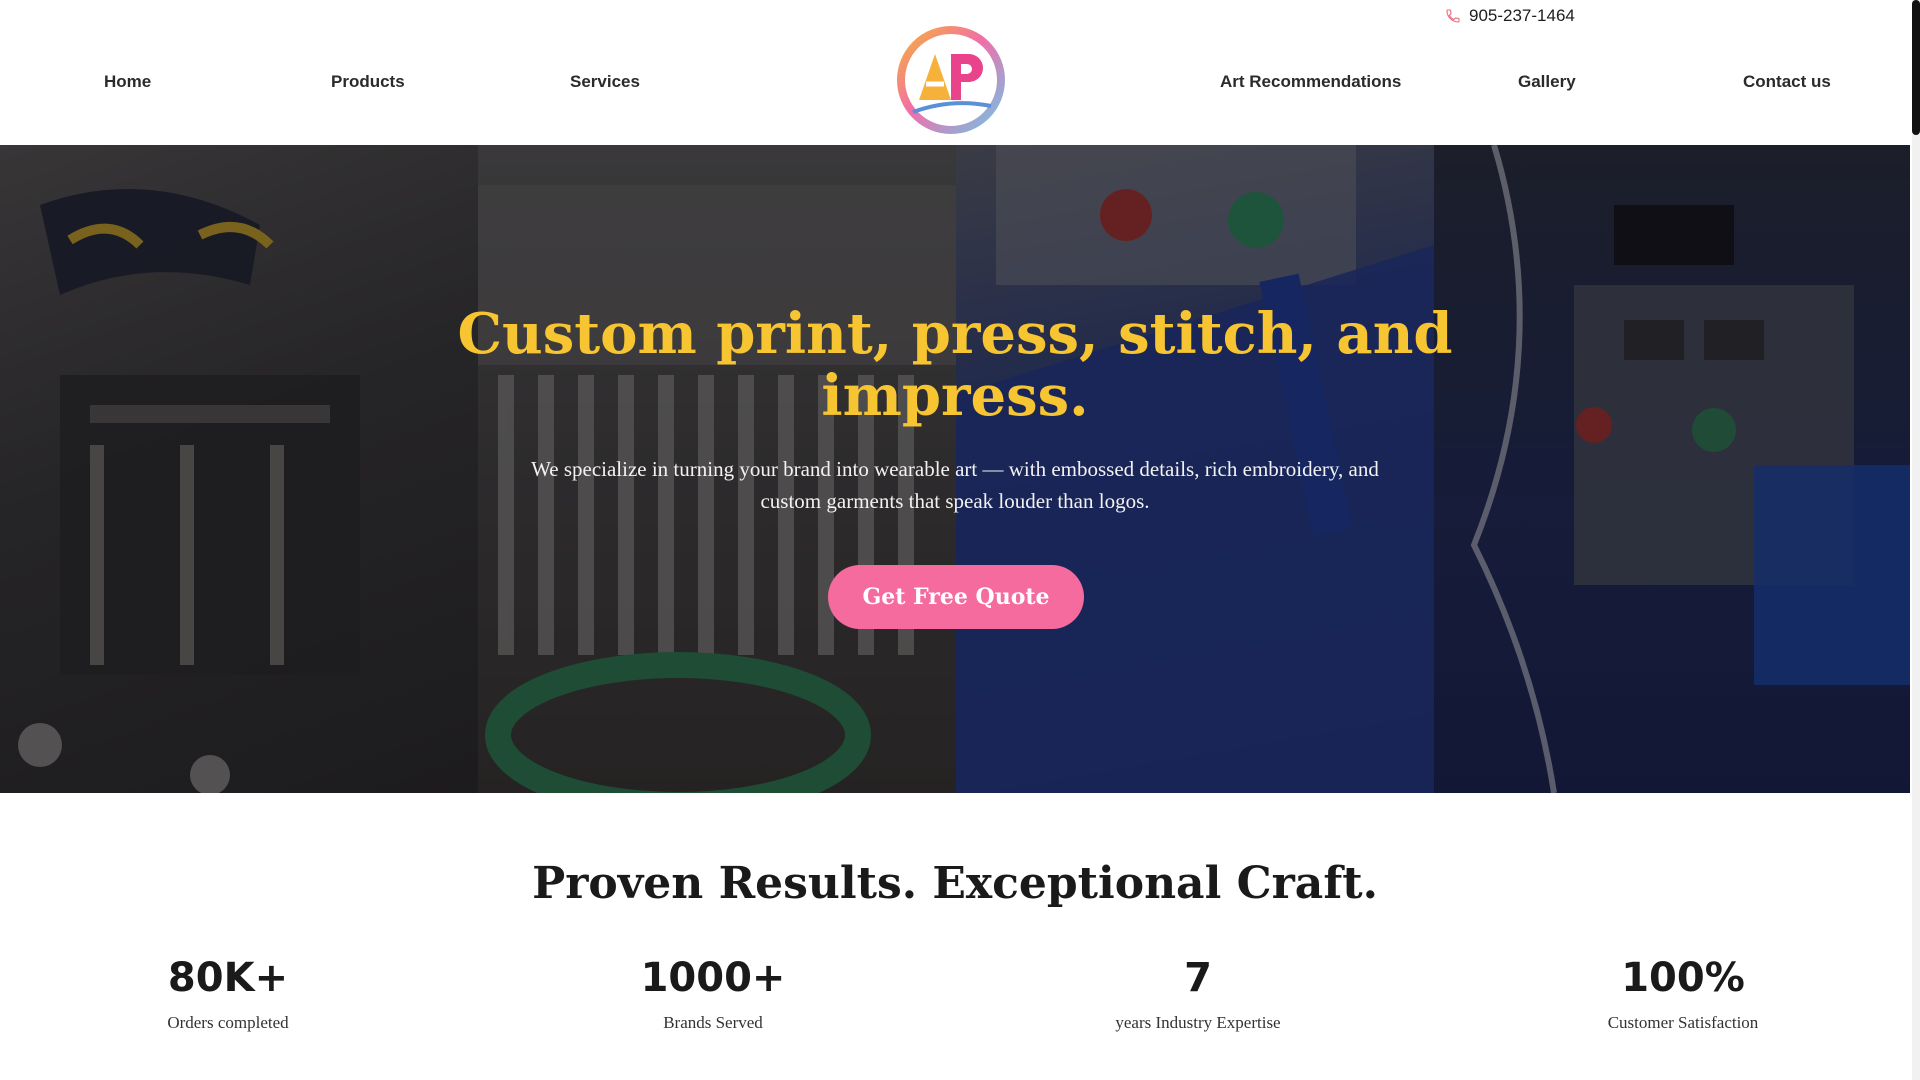 The image size is (1920, 1080). I want to click on stat-orders: 80K+ Orders completed, so click(228, 994).